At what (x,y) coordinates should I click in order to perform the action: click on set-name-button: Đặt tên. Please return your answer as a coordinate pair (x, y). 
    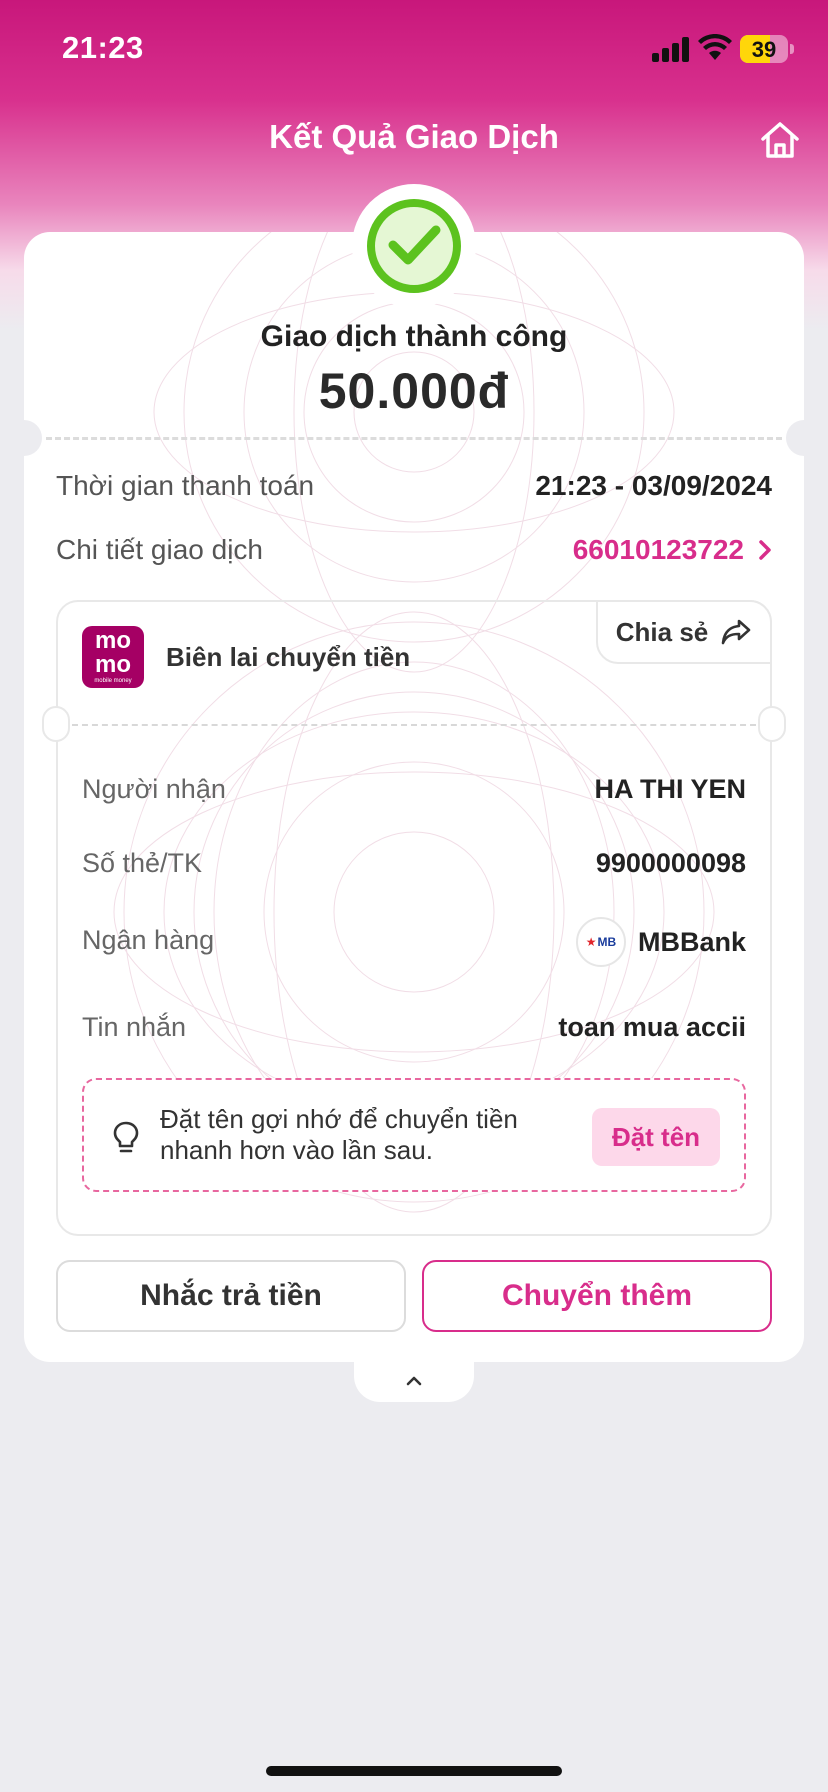
    Looking at the image, I should click on (656, 1137).